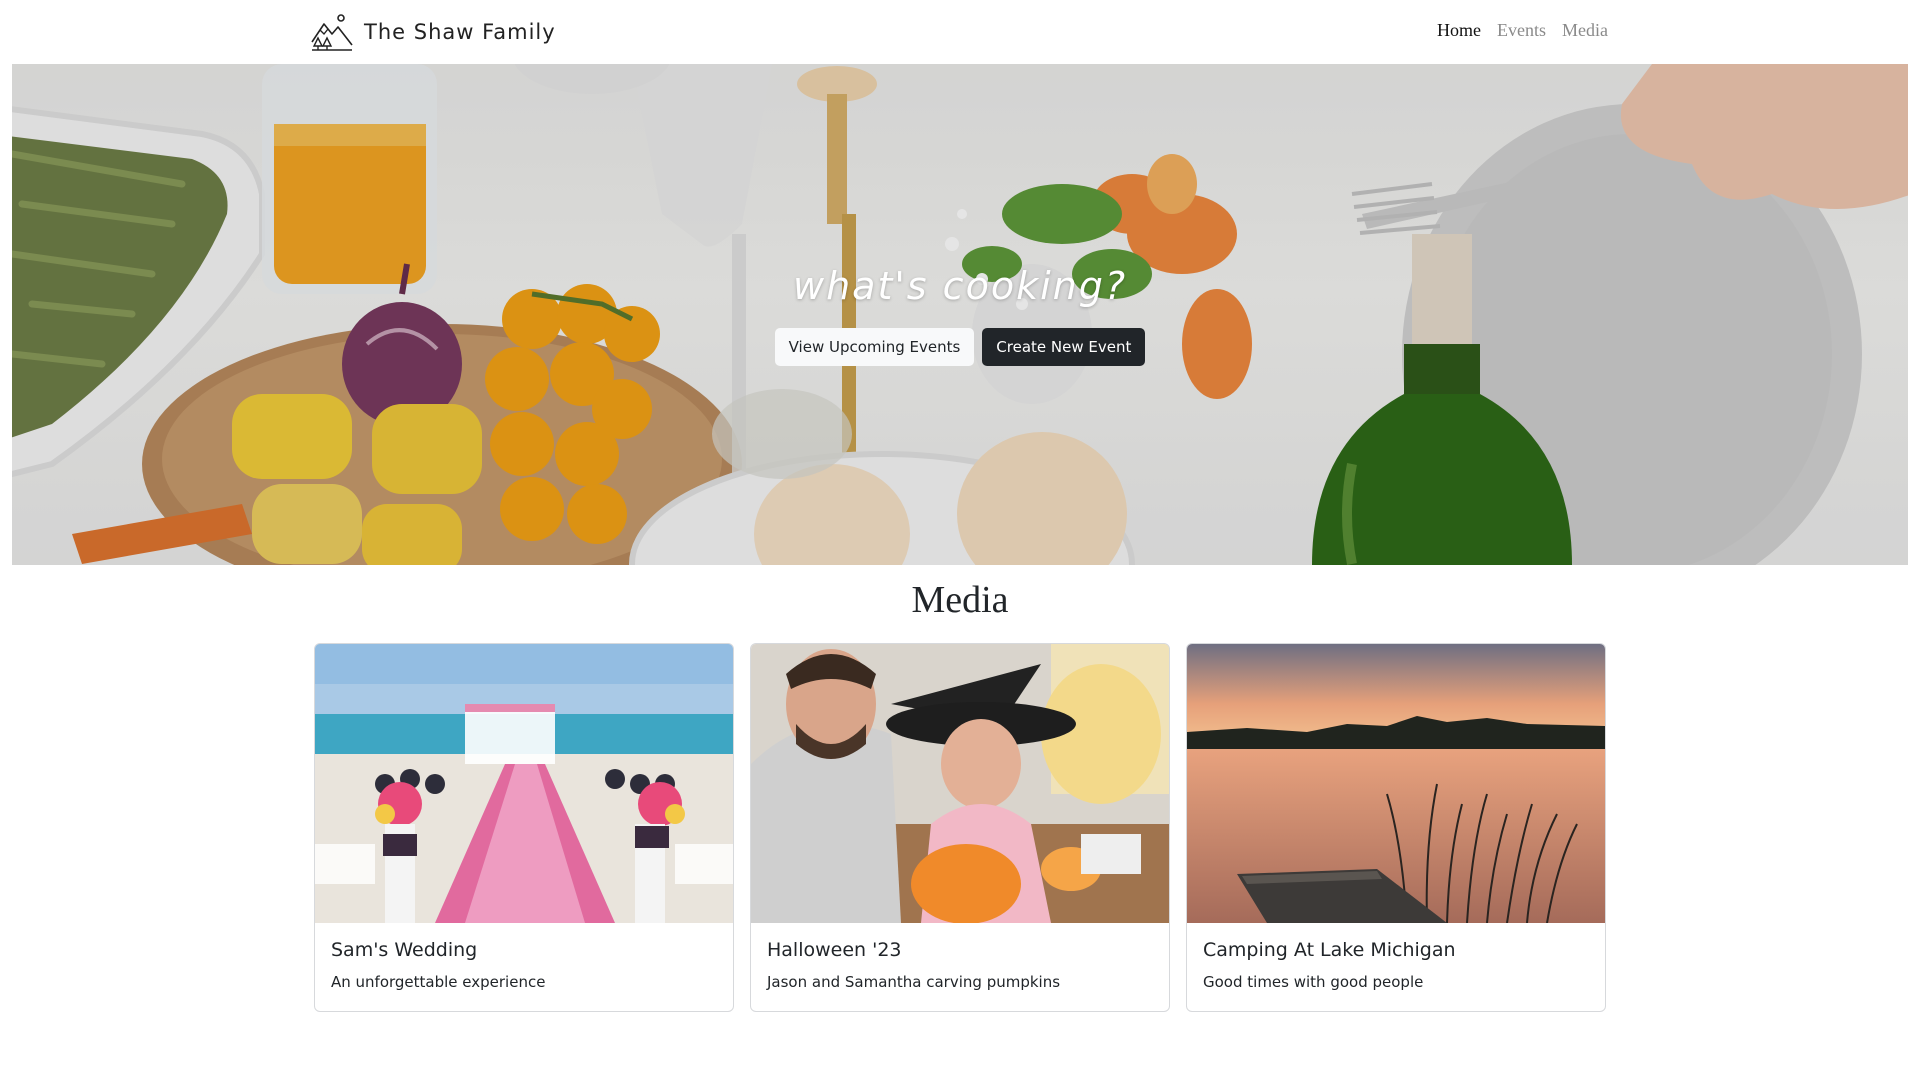 This screenshot has height=1080, width=1920. I want to click on card-title: Sam's Wedding, so click(404, 950).